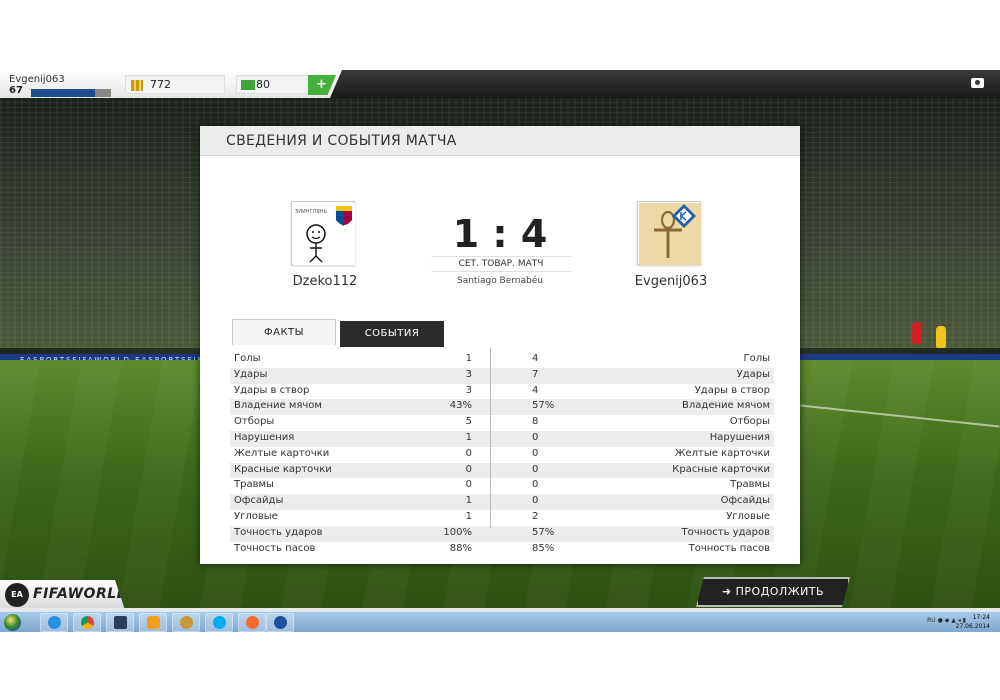 Image resolution: width=1000 pixels, height=700 pixels. Describe the element at coordinates (972, 626) in the screenshot. I see `clock-date: 27.06.2014` at that location.